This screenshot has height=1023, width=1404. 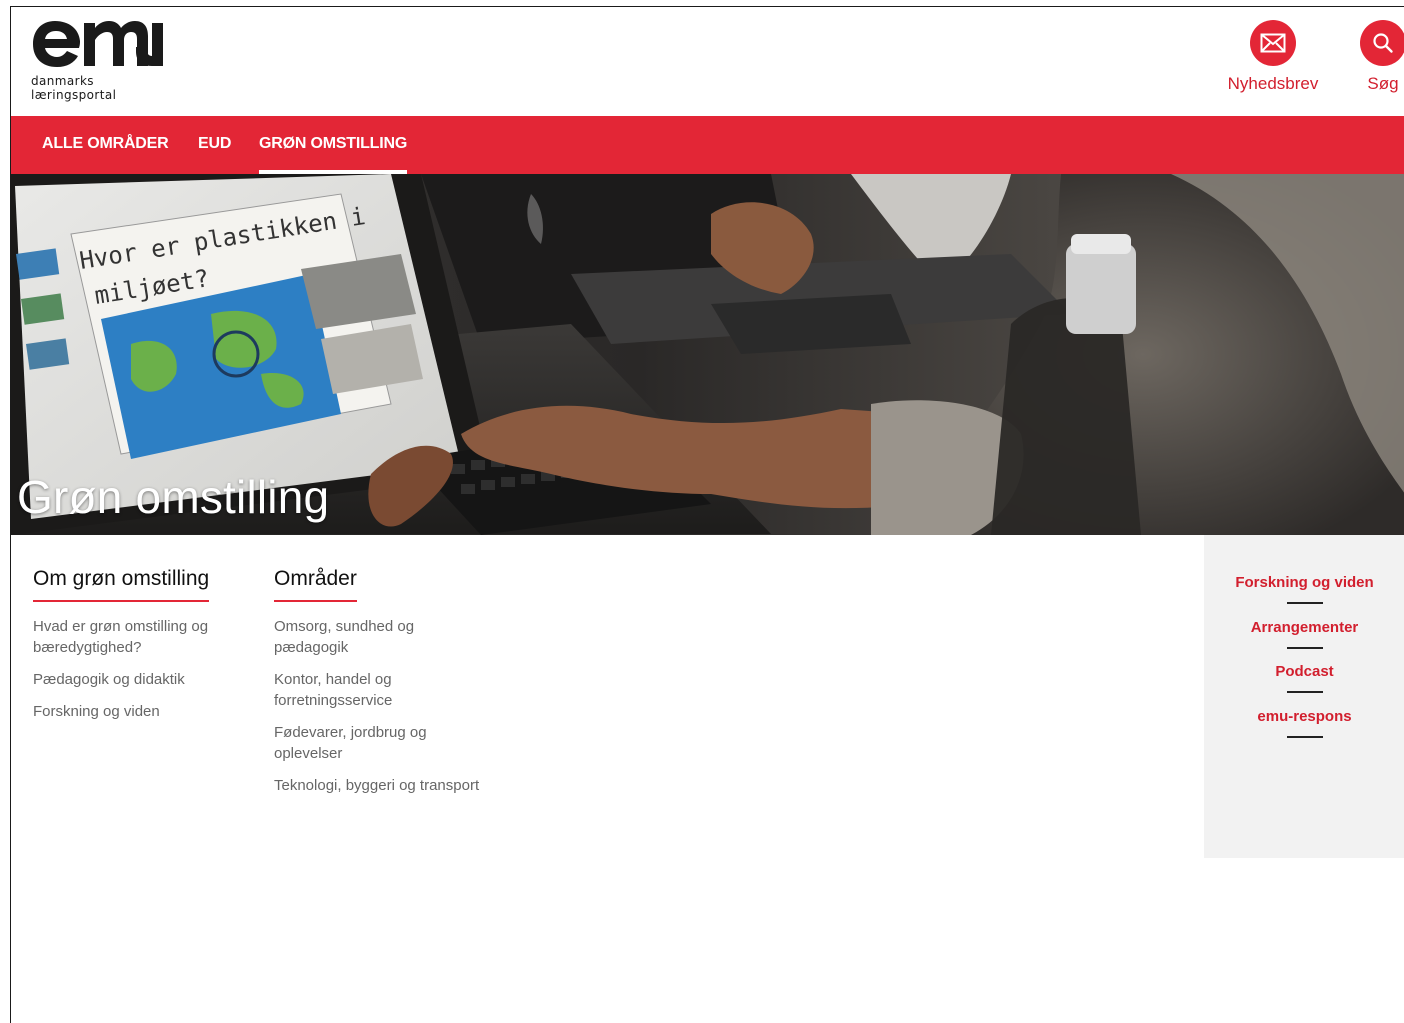 I want to click on list-item: Pædagogik og didaktik, so click(x=133, y=679).